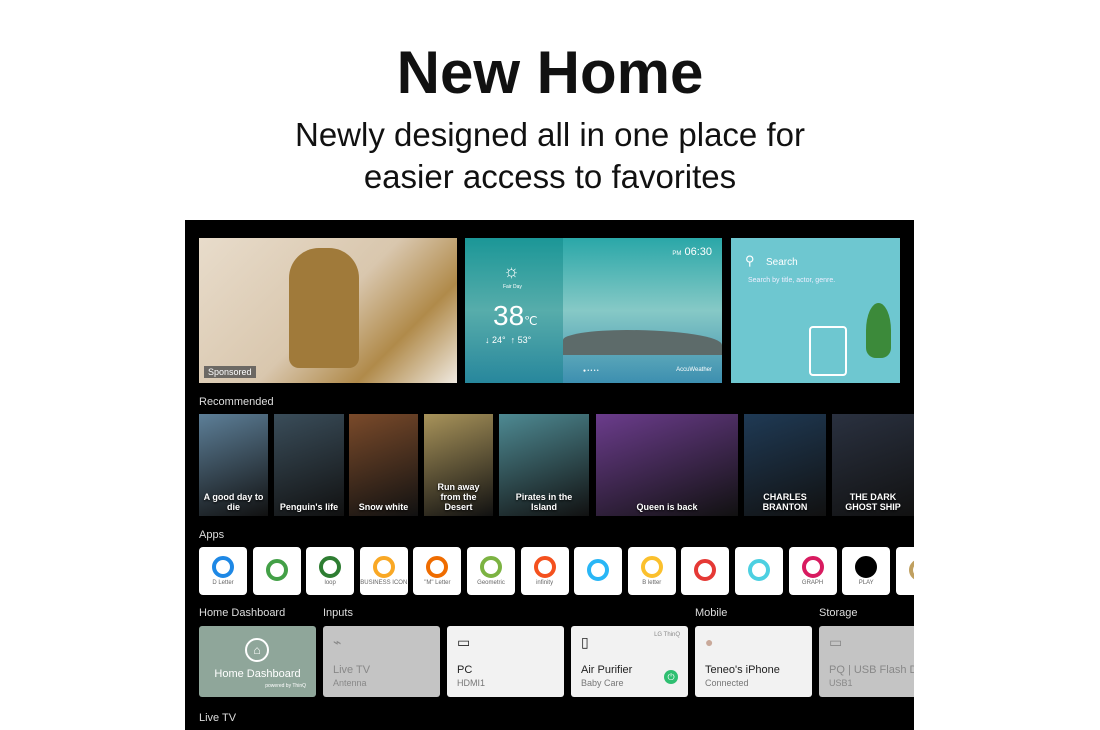 The image size is (1100, 730). What do you see at coordinates (437, 571) in the screenshot?
I see `app-tile: "M" Letter` at bounding box center [437, 571].